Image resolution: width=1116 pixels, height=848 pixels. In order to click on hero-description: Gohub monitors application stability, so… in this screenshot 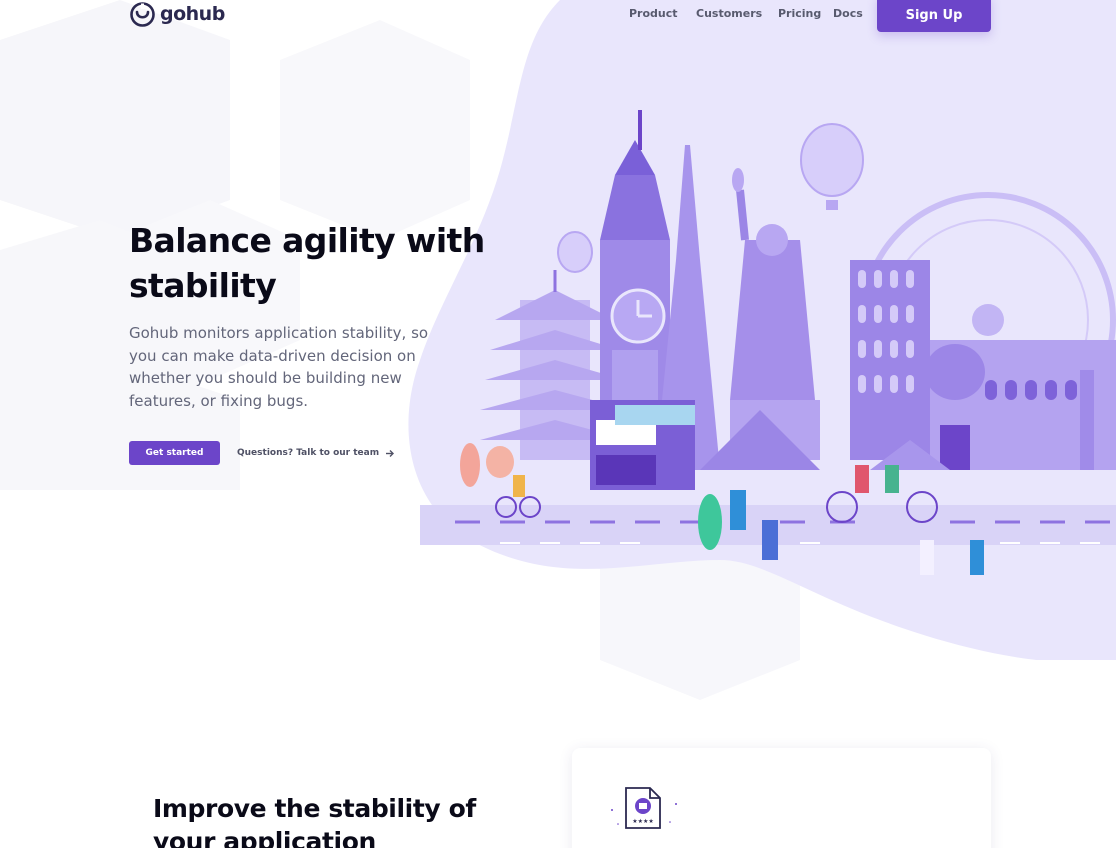, I will do `click(279, 367)`.